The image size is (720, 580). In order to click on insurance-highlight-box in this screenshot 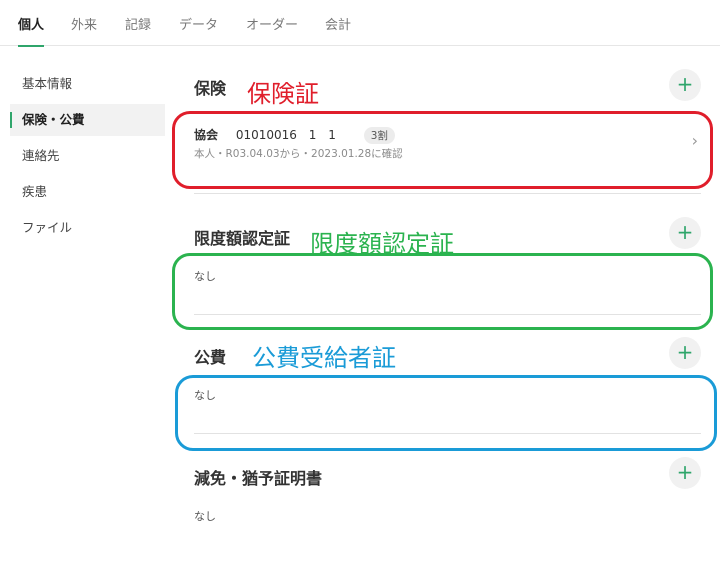, I will do `click(442, 150)`.